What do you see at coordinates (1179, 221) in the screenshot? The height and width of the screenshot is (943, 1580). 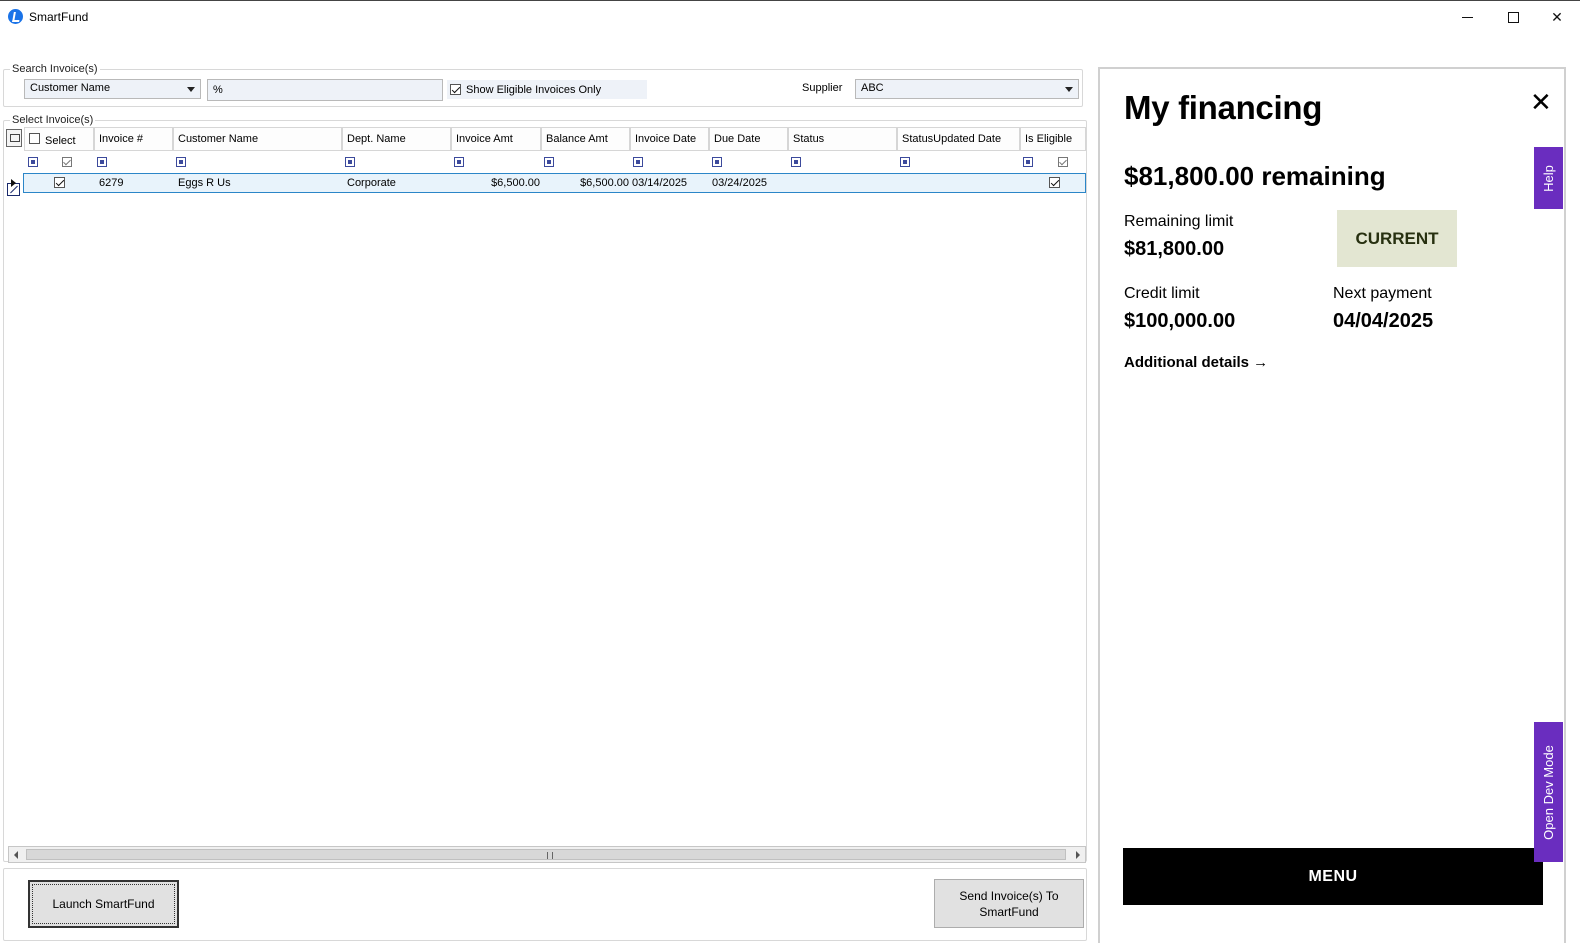 I see `remaining-limit-label: Remaining limit` at bounding box center [1179, 221].